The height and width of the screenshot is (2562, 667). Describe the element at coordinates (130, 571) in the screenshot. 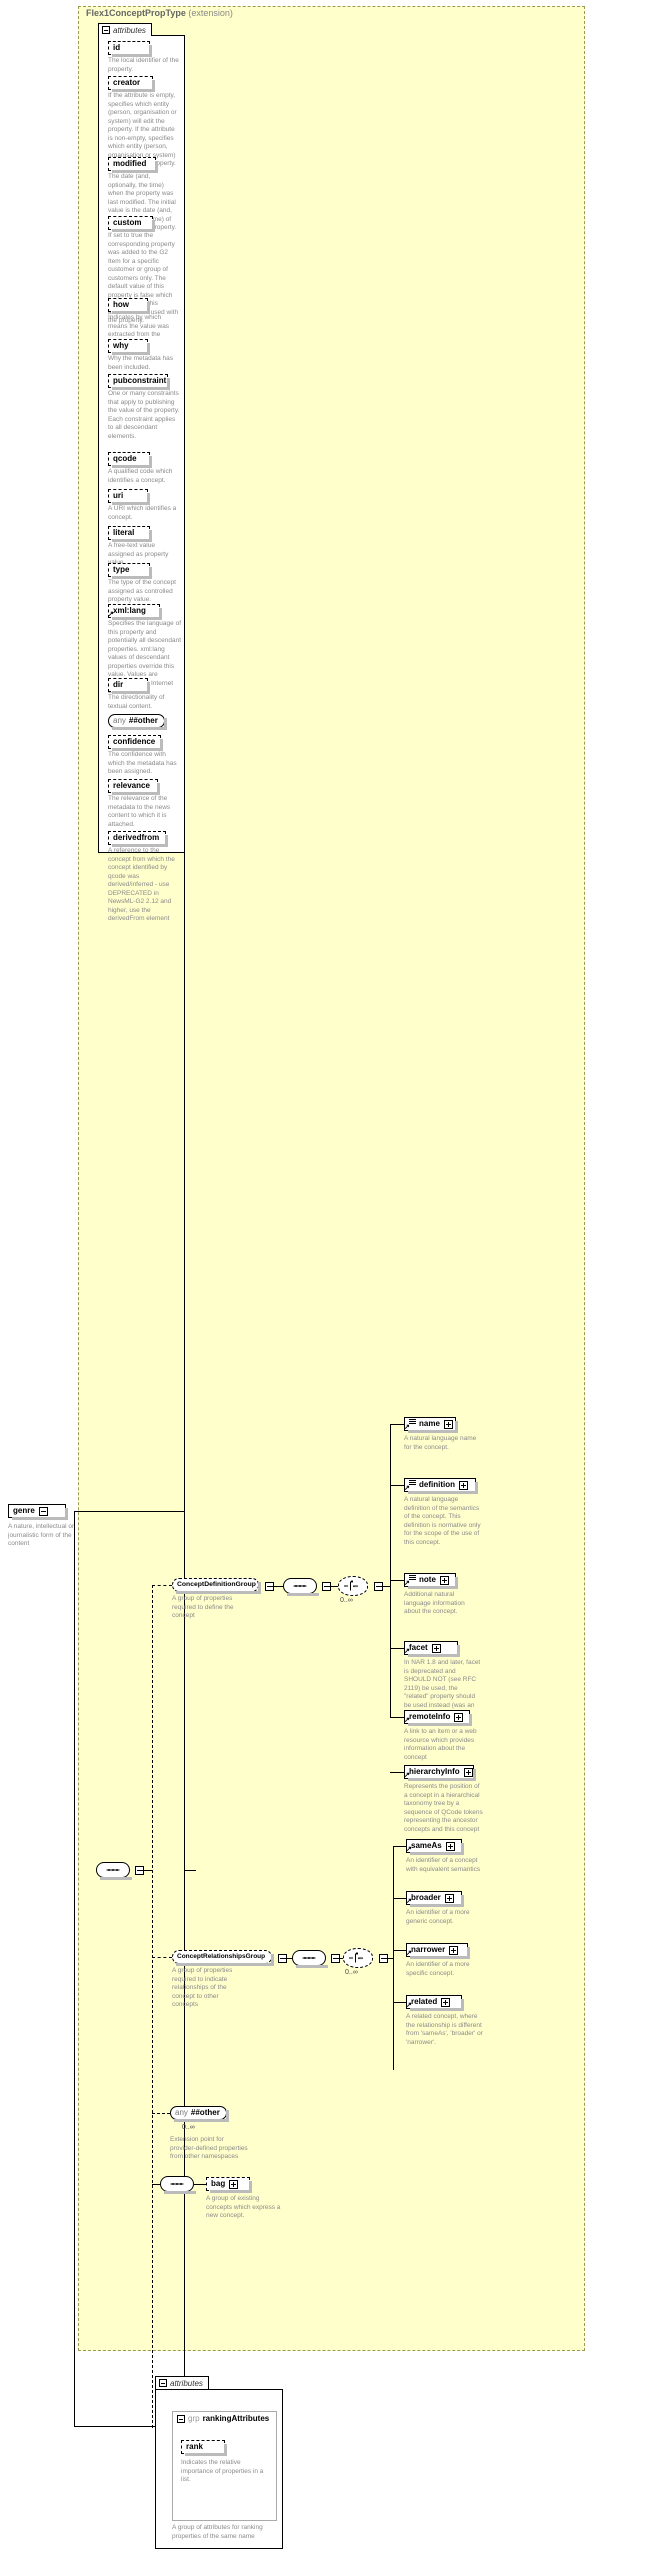

I see `attribute-node-type: type` at that location.